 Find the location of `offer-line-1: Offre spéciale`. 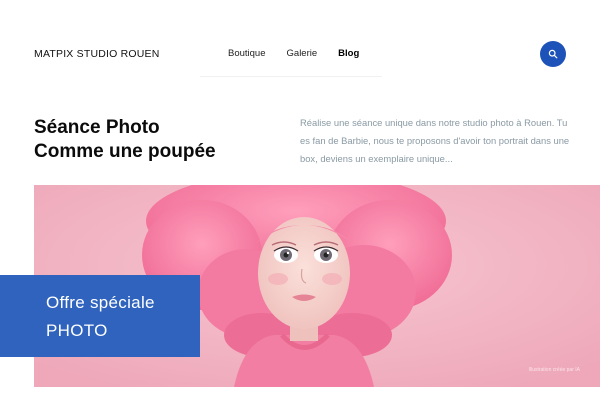

offer-line-1: Offre spéciale is located at coordinates (100, 302).